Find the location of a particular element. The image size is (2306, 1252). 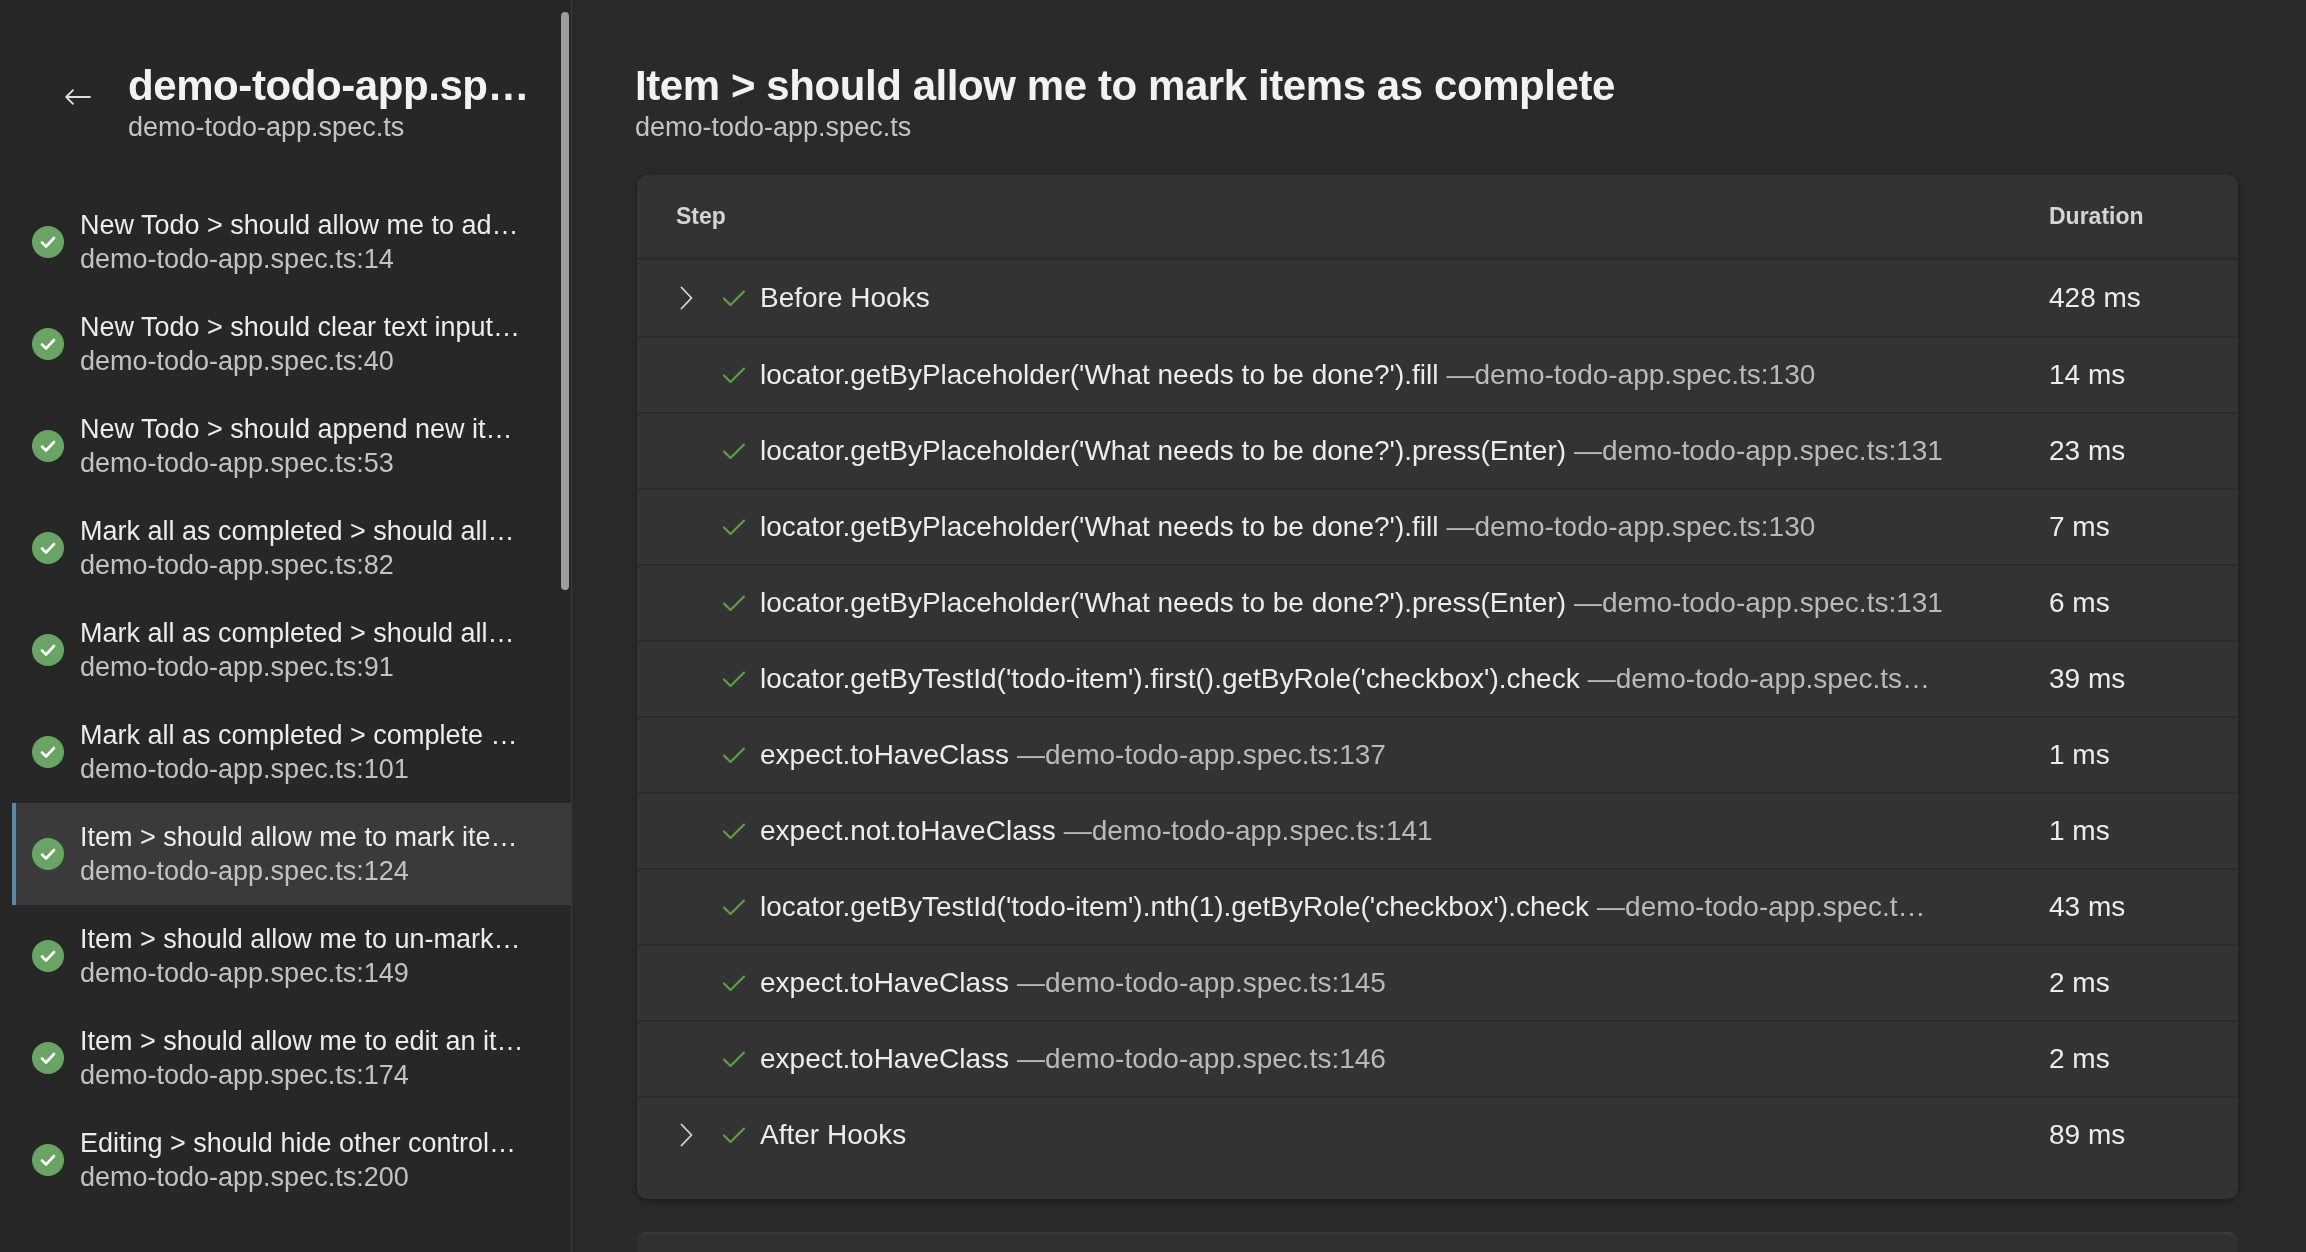

test-list-item: Item > should allow me to un-mark… demo-todo-app.spec.ts:149 is located at coordinates (291, 956).